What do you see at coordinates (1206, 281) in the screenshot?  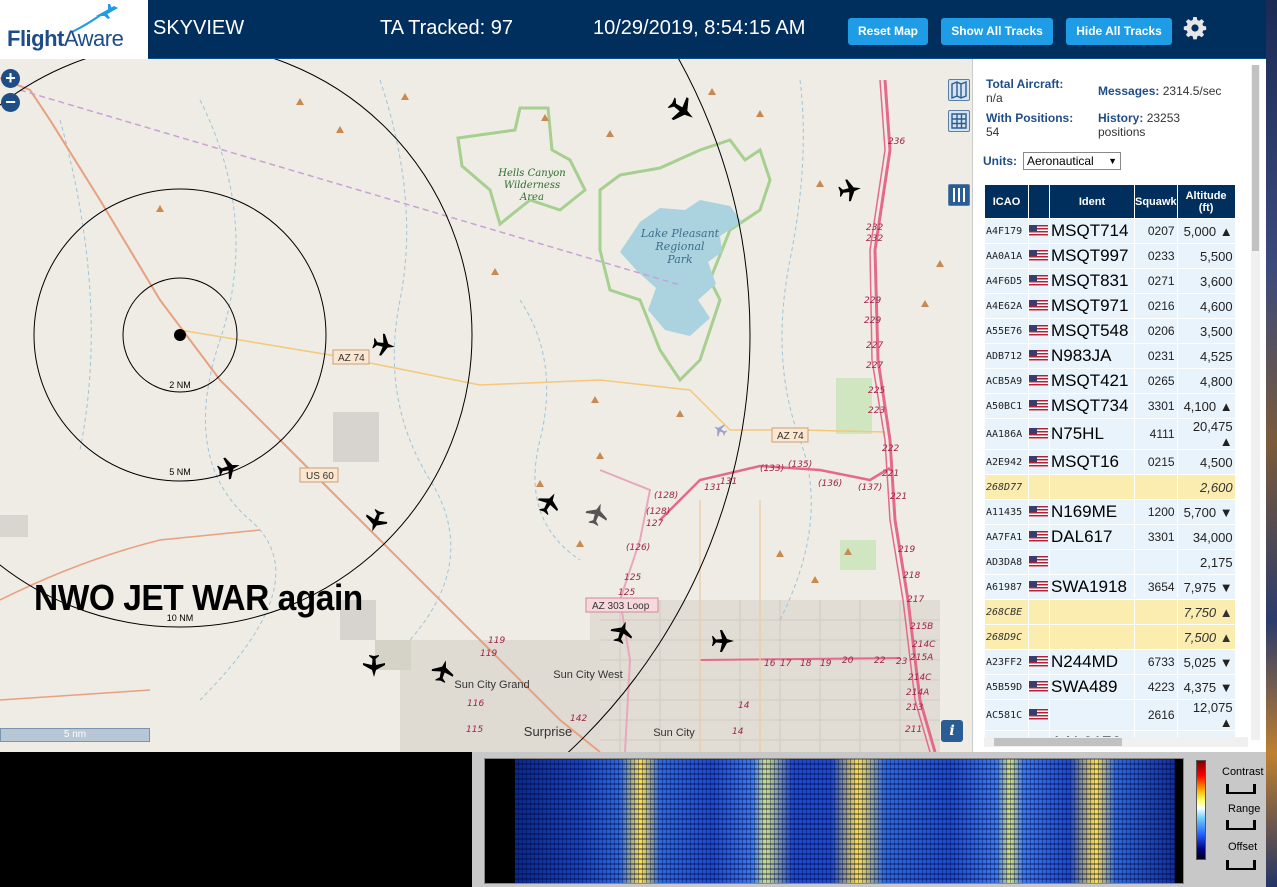 I see `altitude-cell: 3,600` at bounding box center [1206, 281].